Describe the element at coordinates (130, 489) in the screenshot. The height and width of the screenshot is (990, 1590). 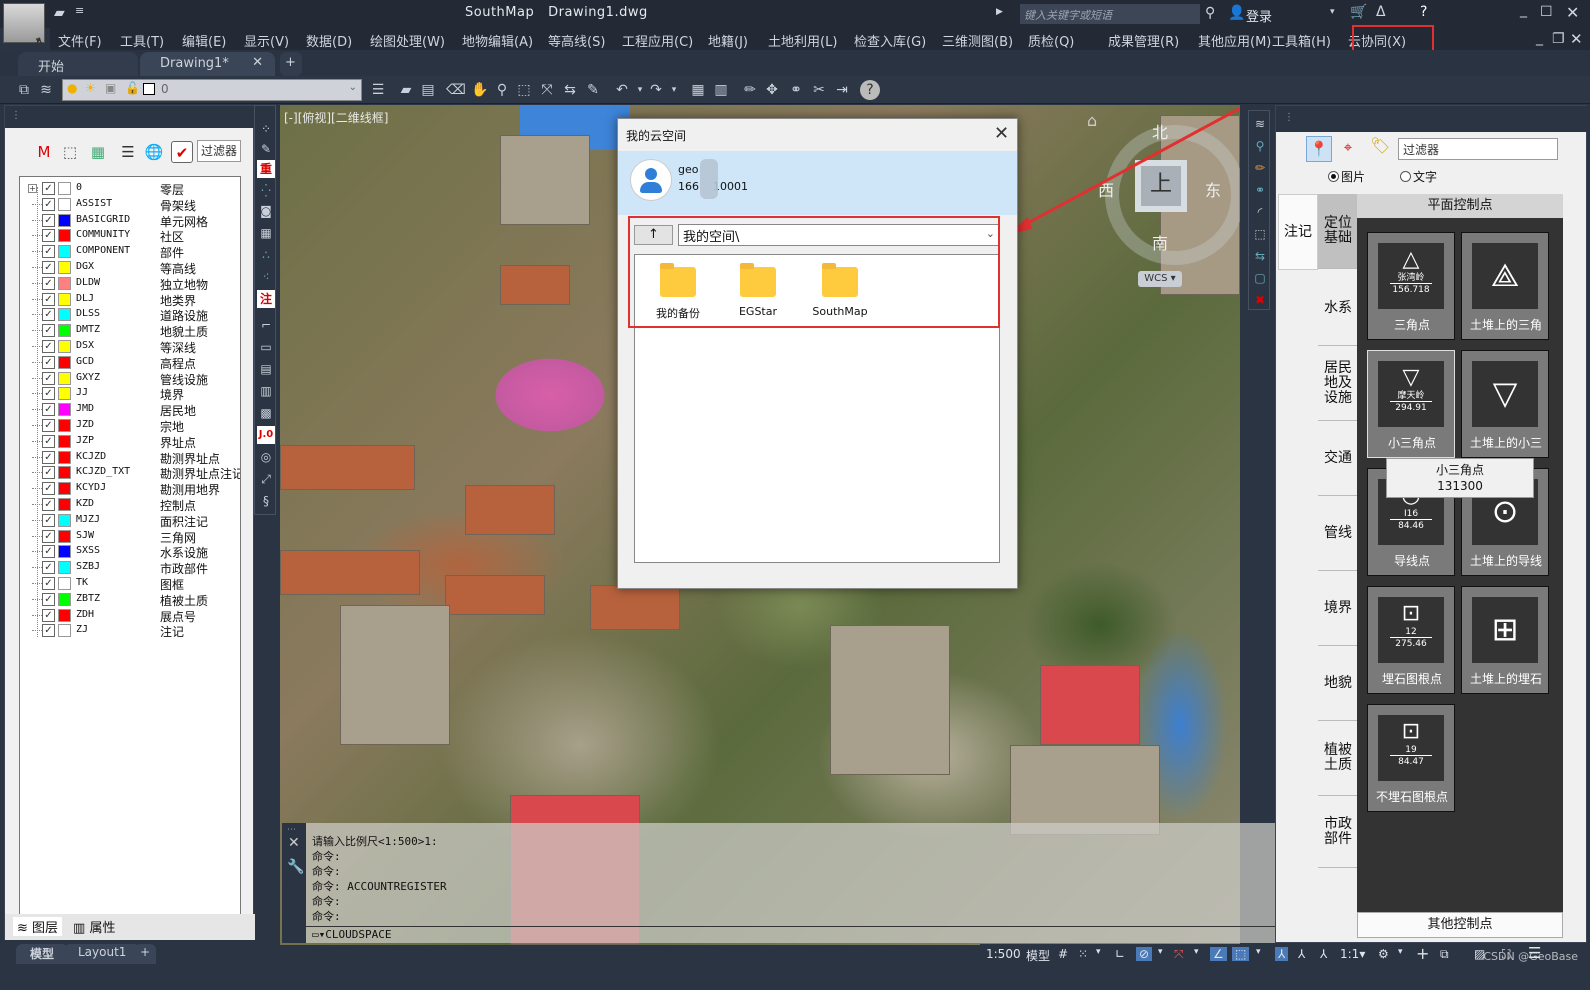
I see `layer-row: ✓ KCYDJ 勘测用地界` at that location.